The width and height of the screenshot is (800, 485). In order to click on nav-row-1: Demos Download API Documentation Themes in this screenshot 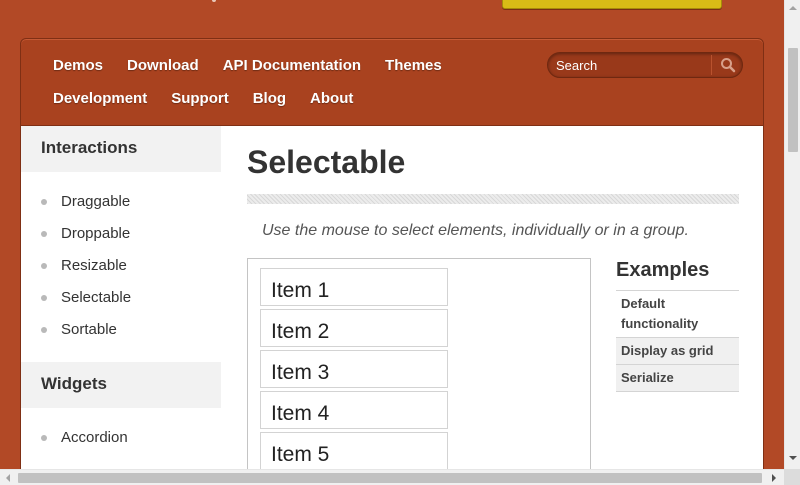, I will do `click(237, 66)`.